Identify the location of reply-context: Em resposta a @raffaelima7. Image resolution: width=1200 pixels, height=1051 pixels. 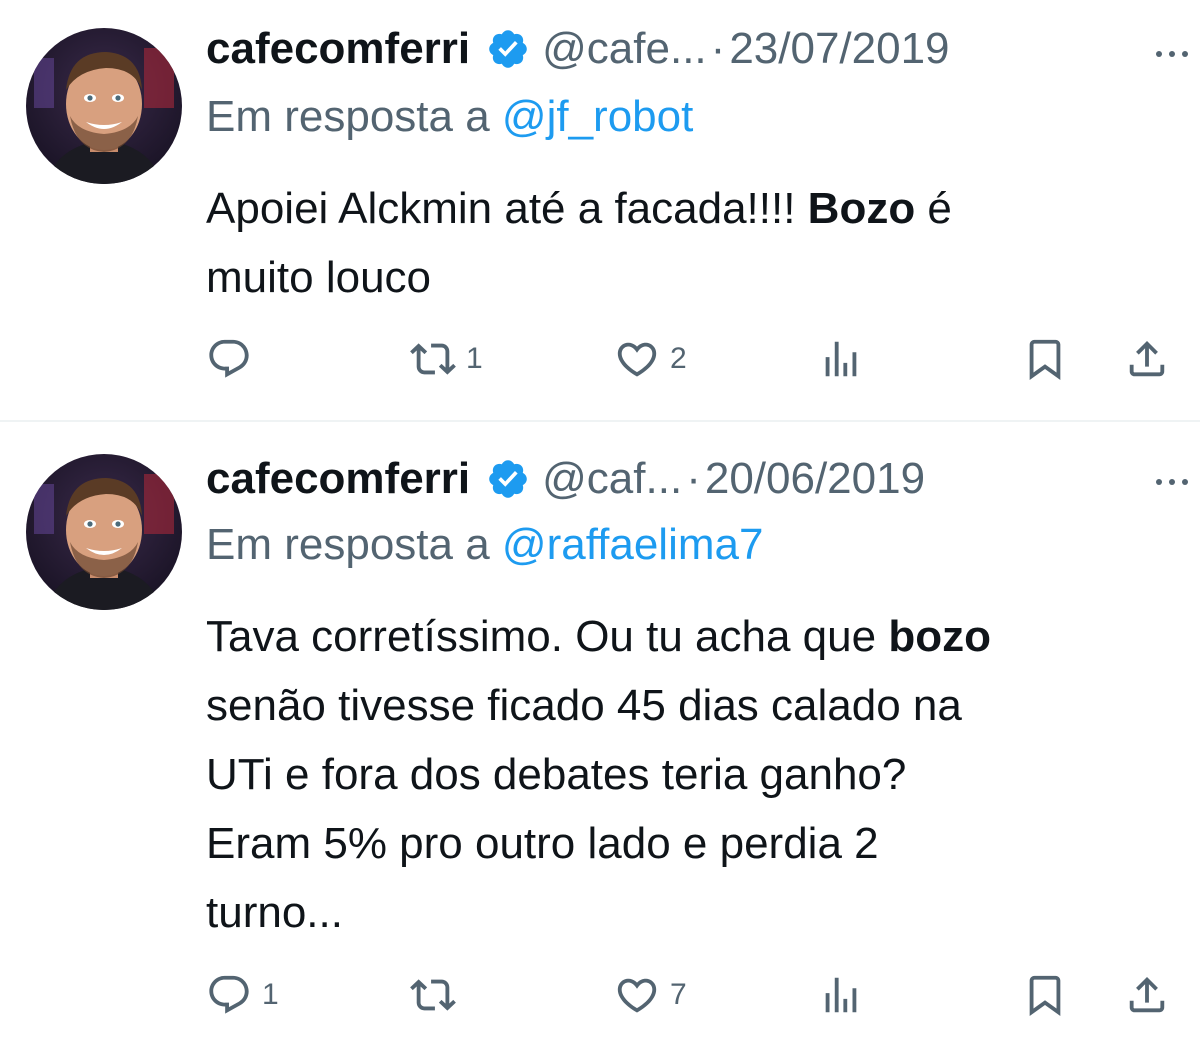
(484, 545).